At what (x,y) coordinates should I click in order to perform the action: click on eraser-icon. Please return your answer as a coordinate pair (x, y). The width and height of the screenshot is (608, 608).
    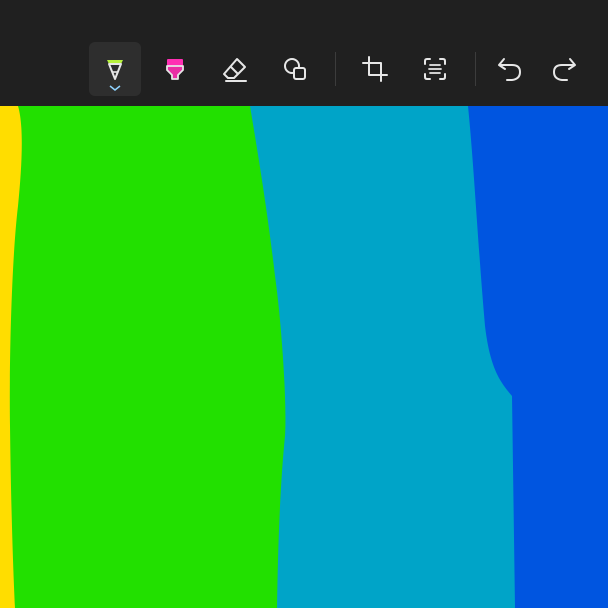
    Looking at the image, I should click on (235, 70).